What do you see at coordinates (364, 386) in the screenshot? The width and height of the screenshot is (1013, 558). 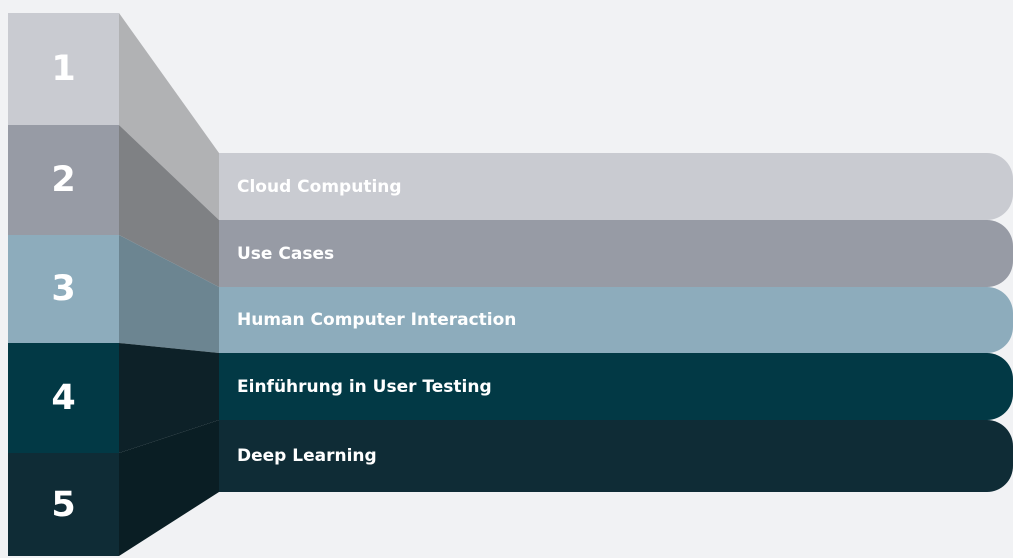 I see `topic-label-4: Einführung in User Testing` at bounding box center [364, 386].